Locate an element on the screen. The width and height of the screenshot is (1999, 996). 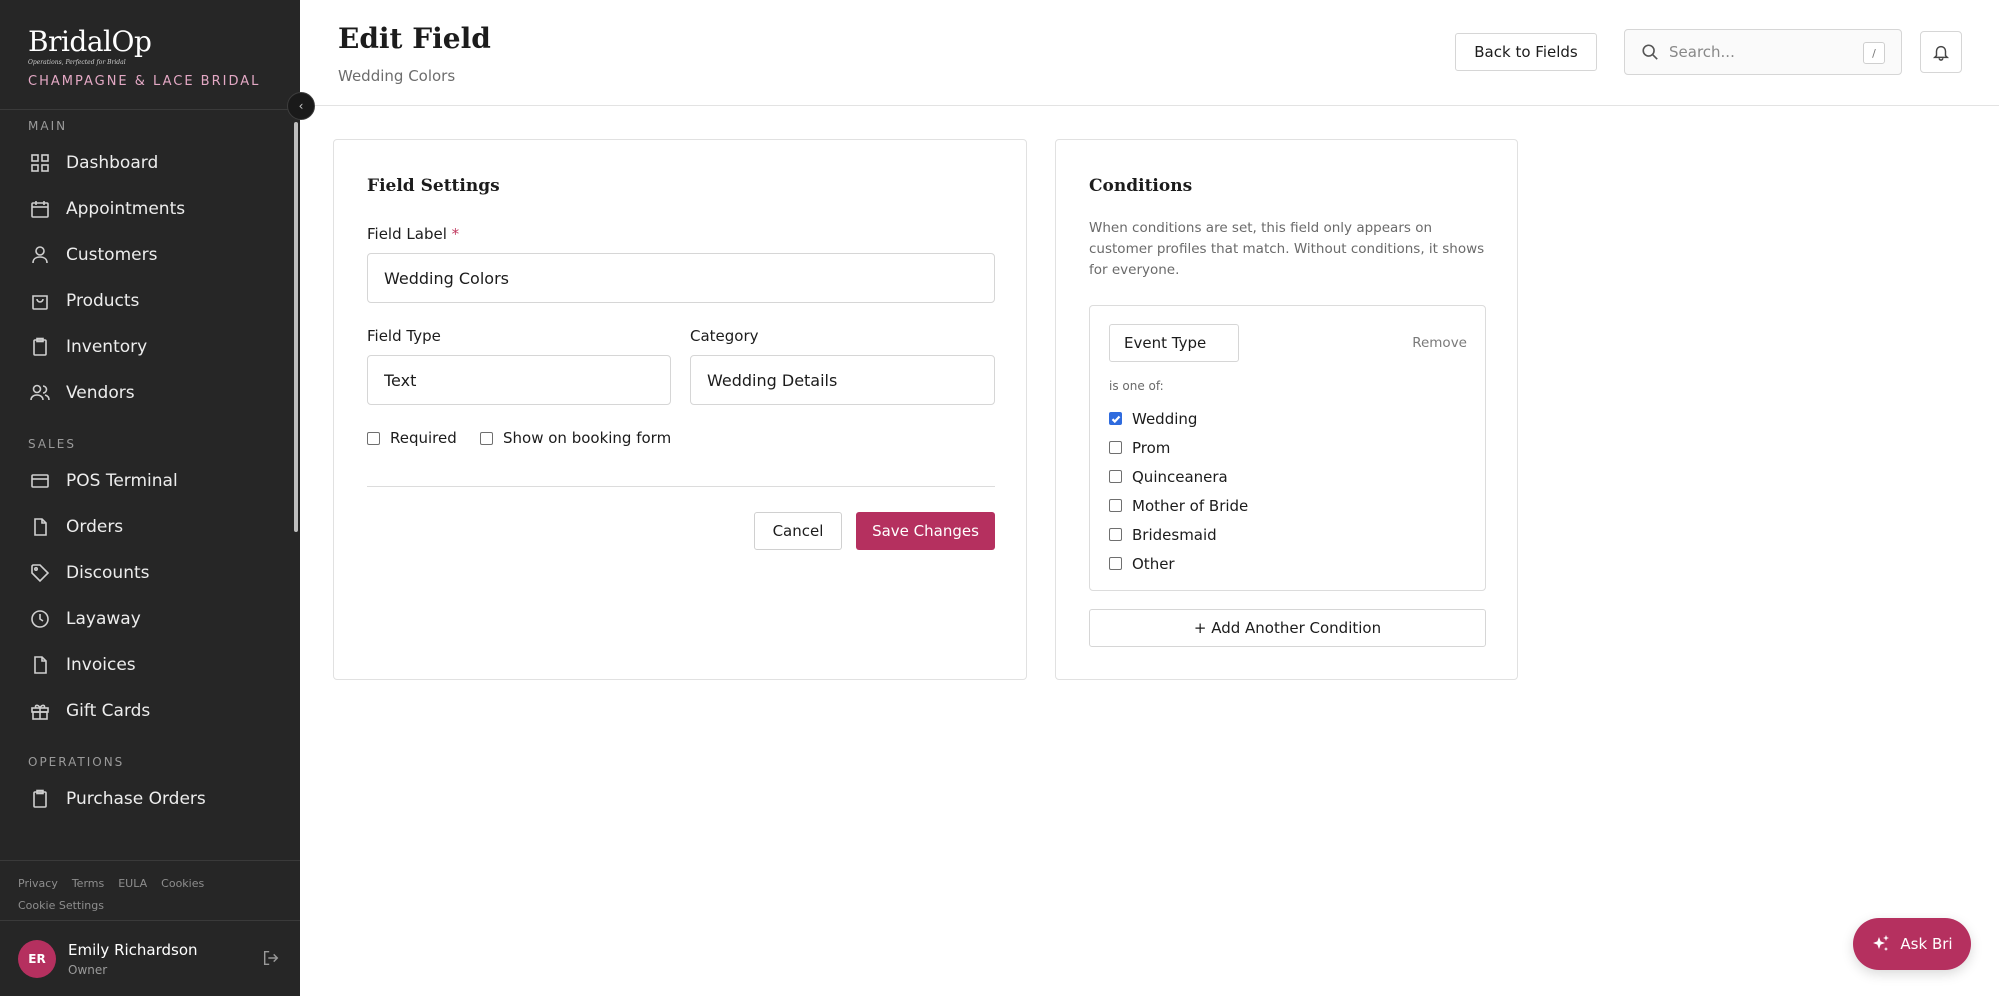
section-label-main: MAIN is located at coordinates (48, 126).